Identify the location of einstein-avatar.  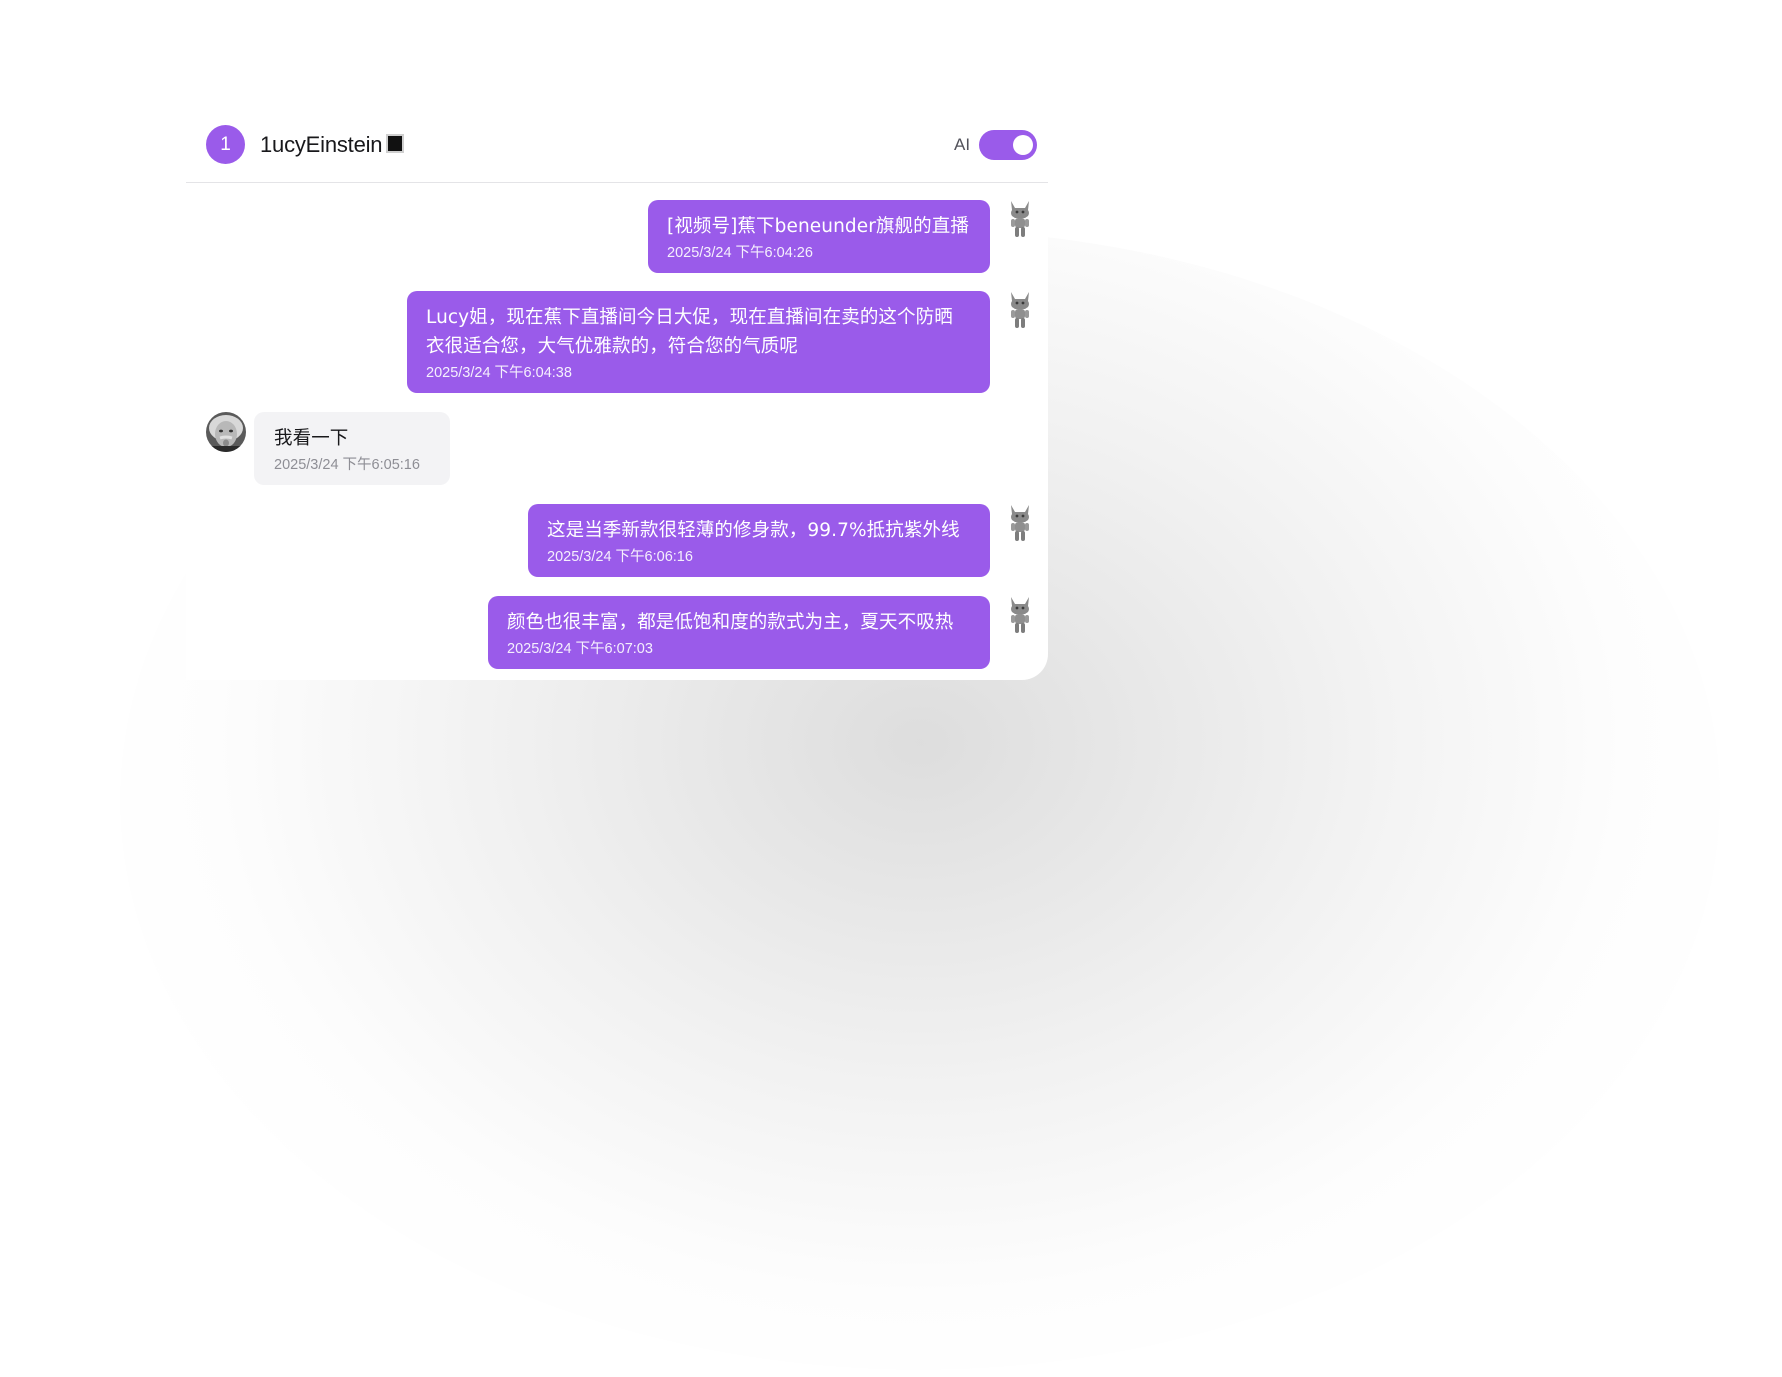
(226, 432).